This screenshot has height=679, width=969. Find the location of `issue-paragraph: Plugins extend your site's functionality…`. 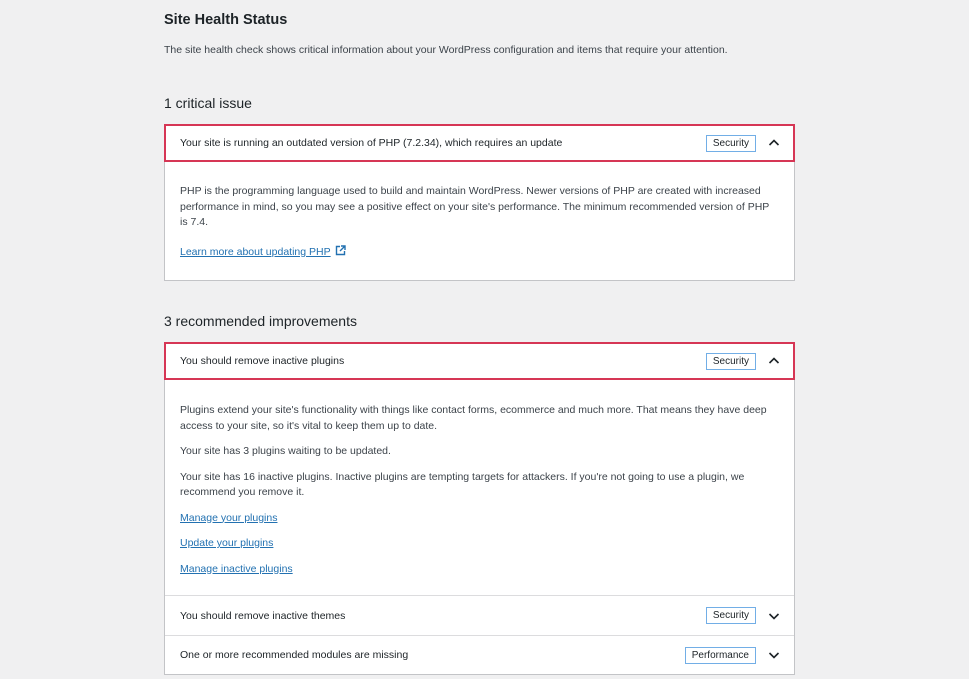

issue-paragraph: Plugins extend your site's functionality… is located at coordinates (473, 418).